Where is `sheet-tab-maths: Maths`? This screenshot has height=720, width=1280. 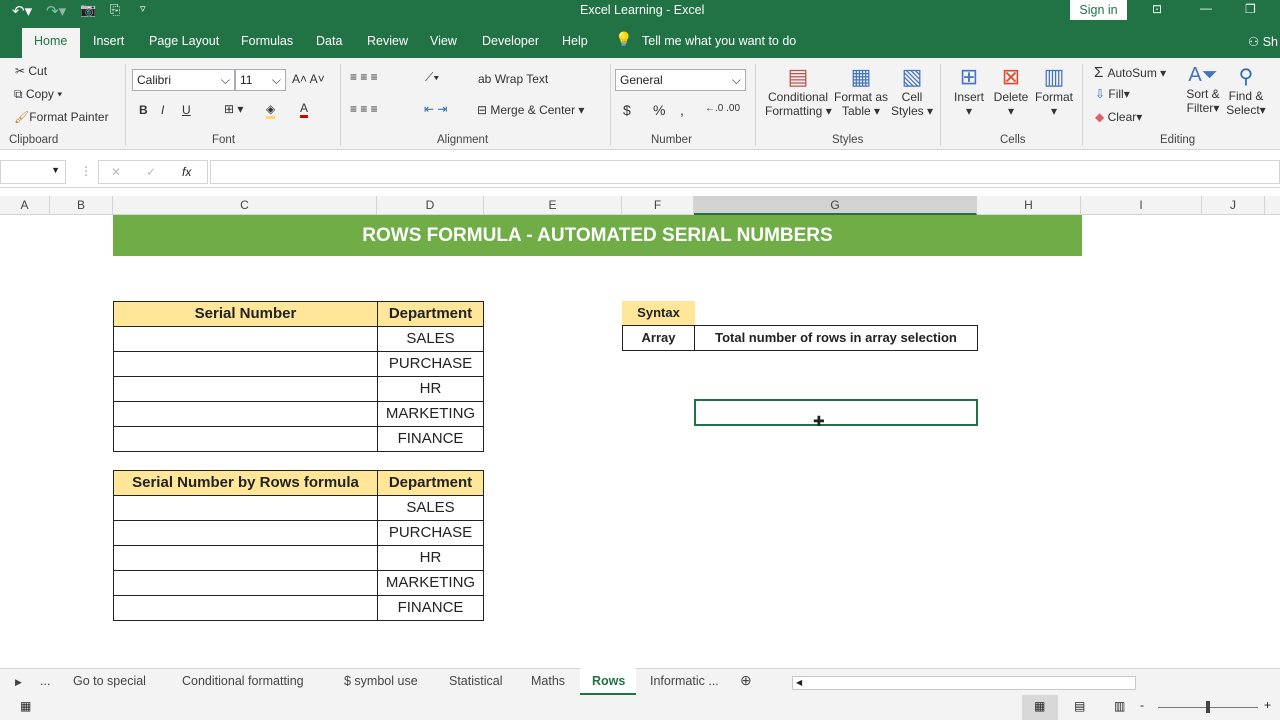 sheet-tab-maths: Maths is located at coordinates (548, 681).